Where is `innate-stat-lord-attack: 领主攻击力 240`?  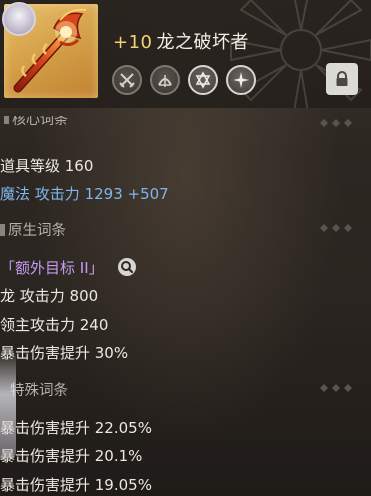
innate-stat-lord-attack: 领主攻击力 240 is located at coordinates (54, 325).